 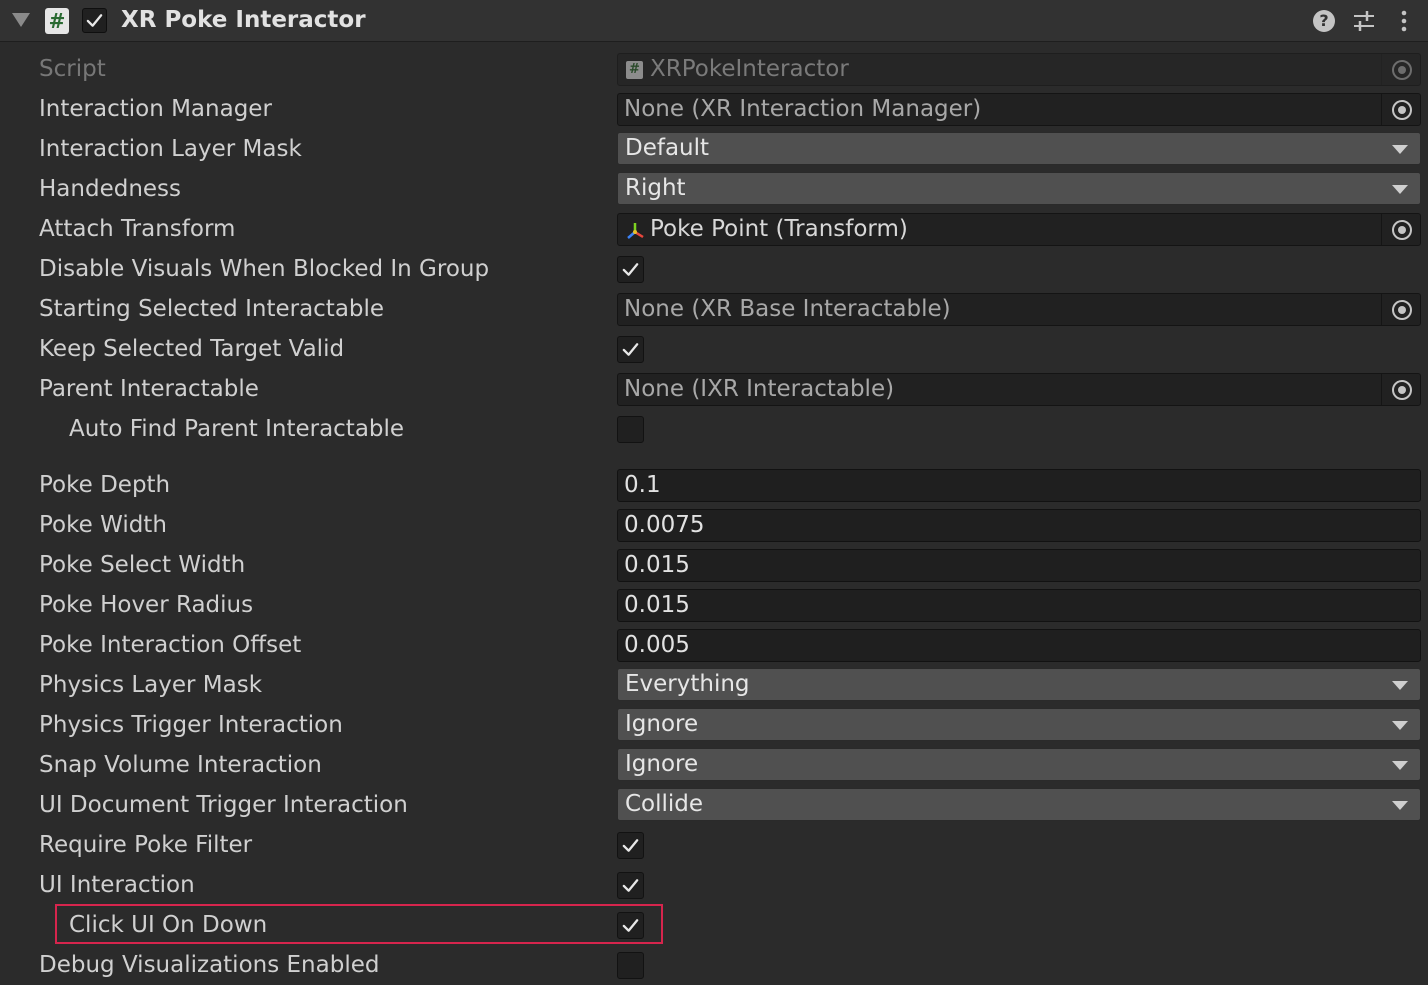 What do you see at coordinates (1019, 565) in the screenshot?
I see `poke-select-width-input: 0.015` at bounding box center [1019, 565].